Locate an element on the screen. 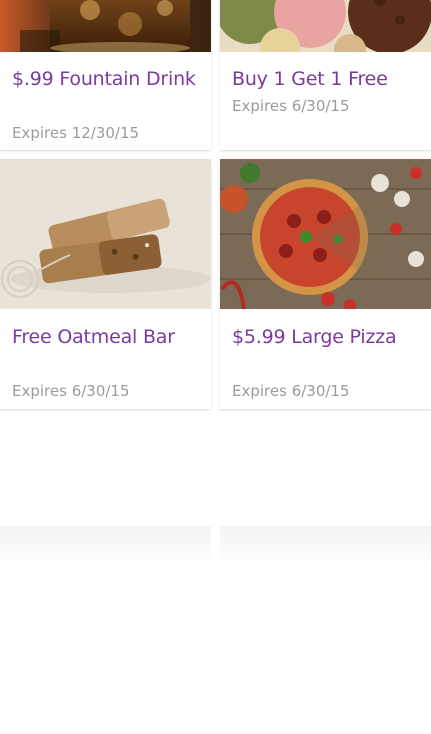 The height and width of the screenshot is (734, 431). deal-title: $.99 Fountain Drink is located at coordinates (104, 79).